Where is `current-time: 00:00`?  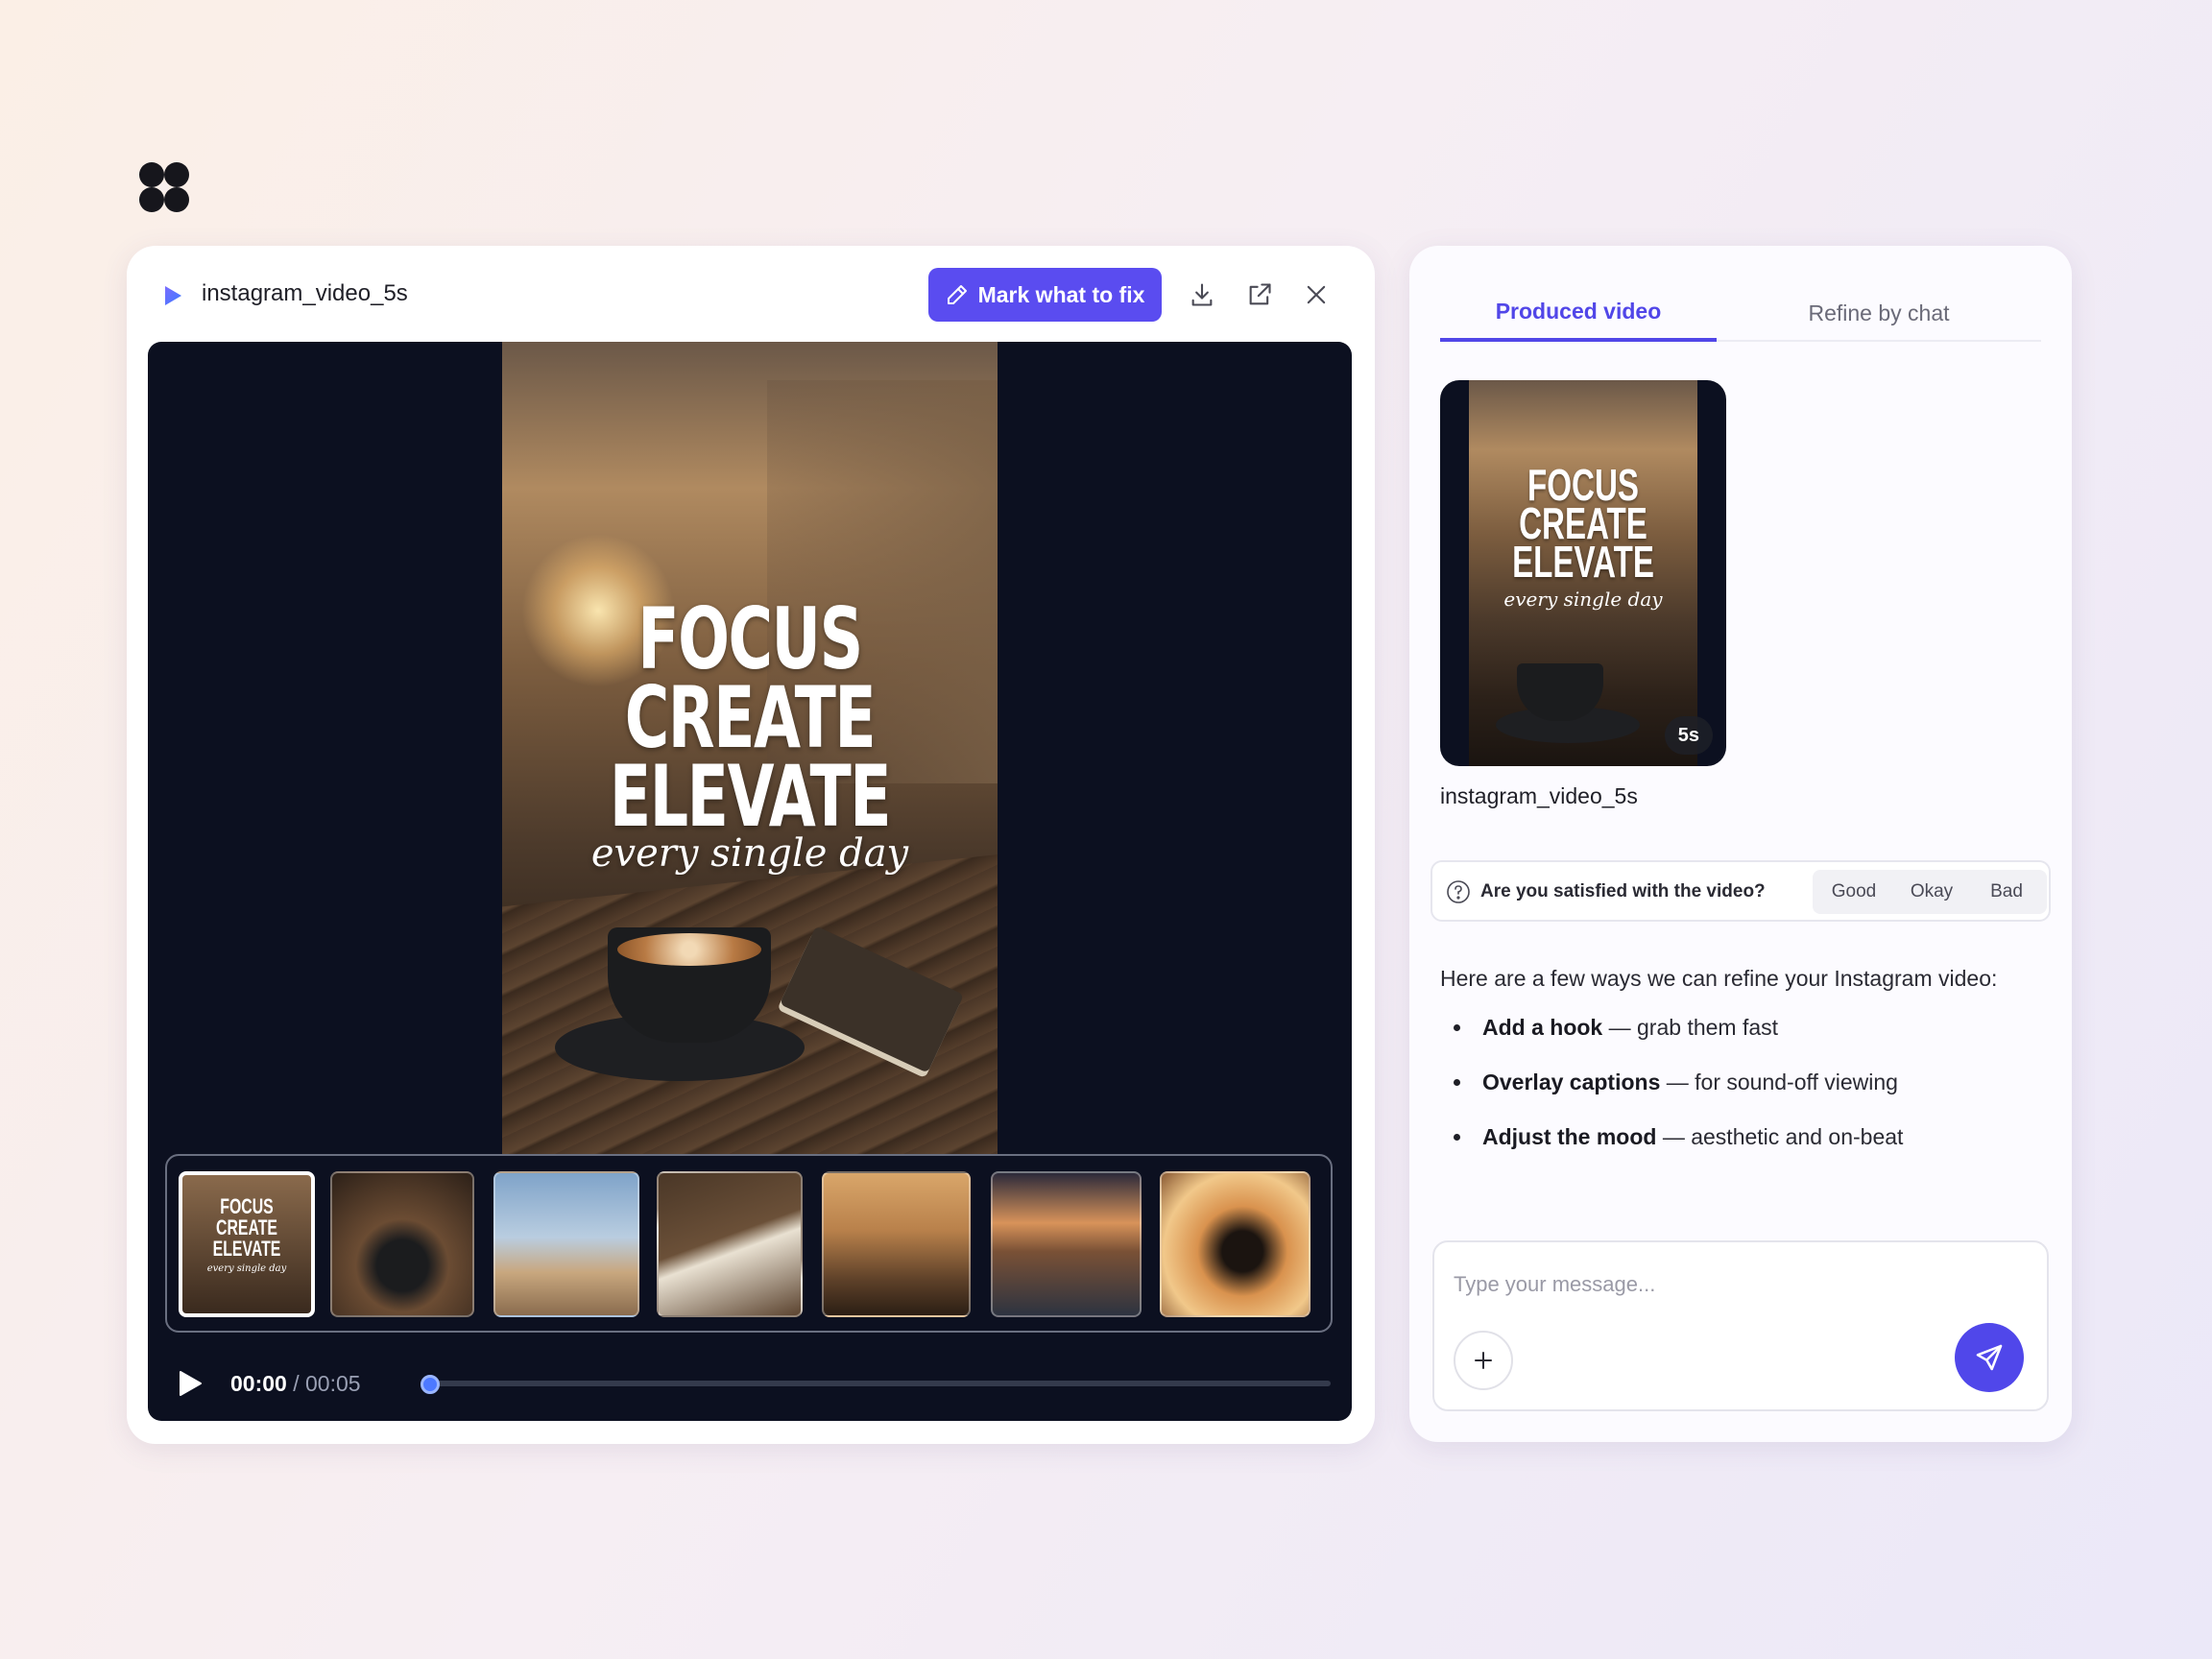
current-time: 00:00 is located at coordinates (258, 1383).